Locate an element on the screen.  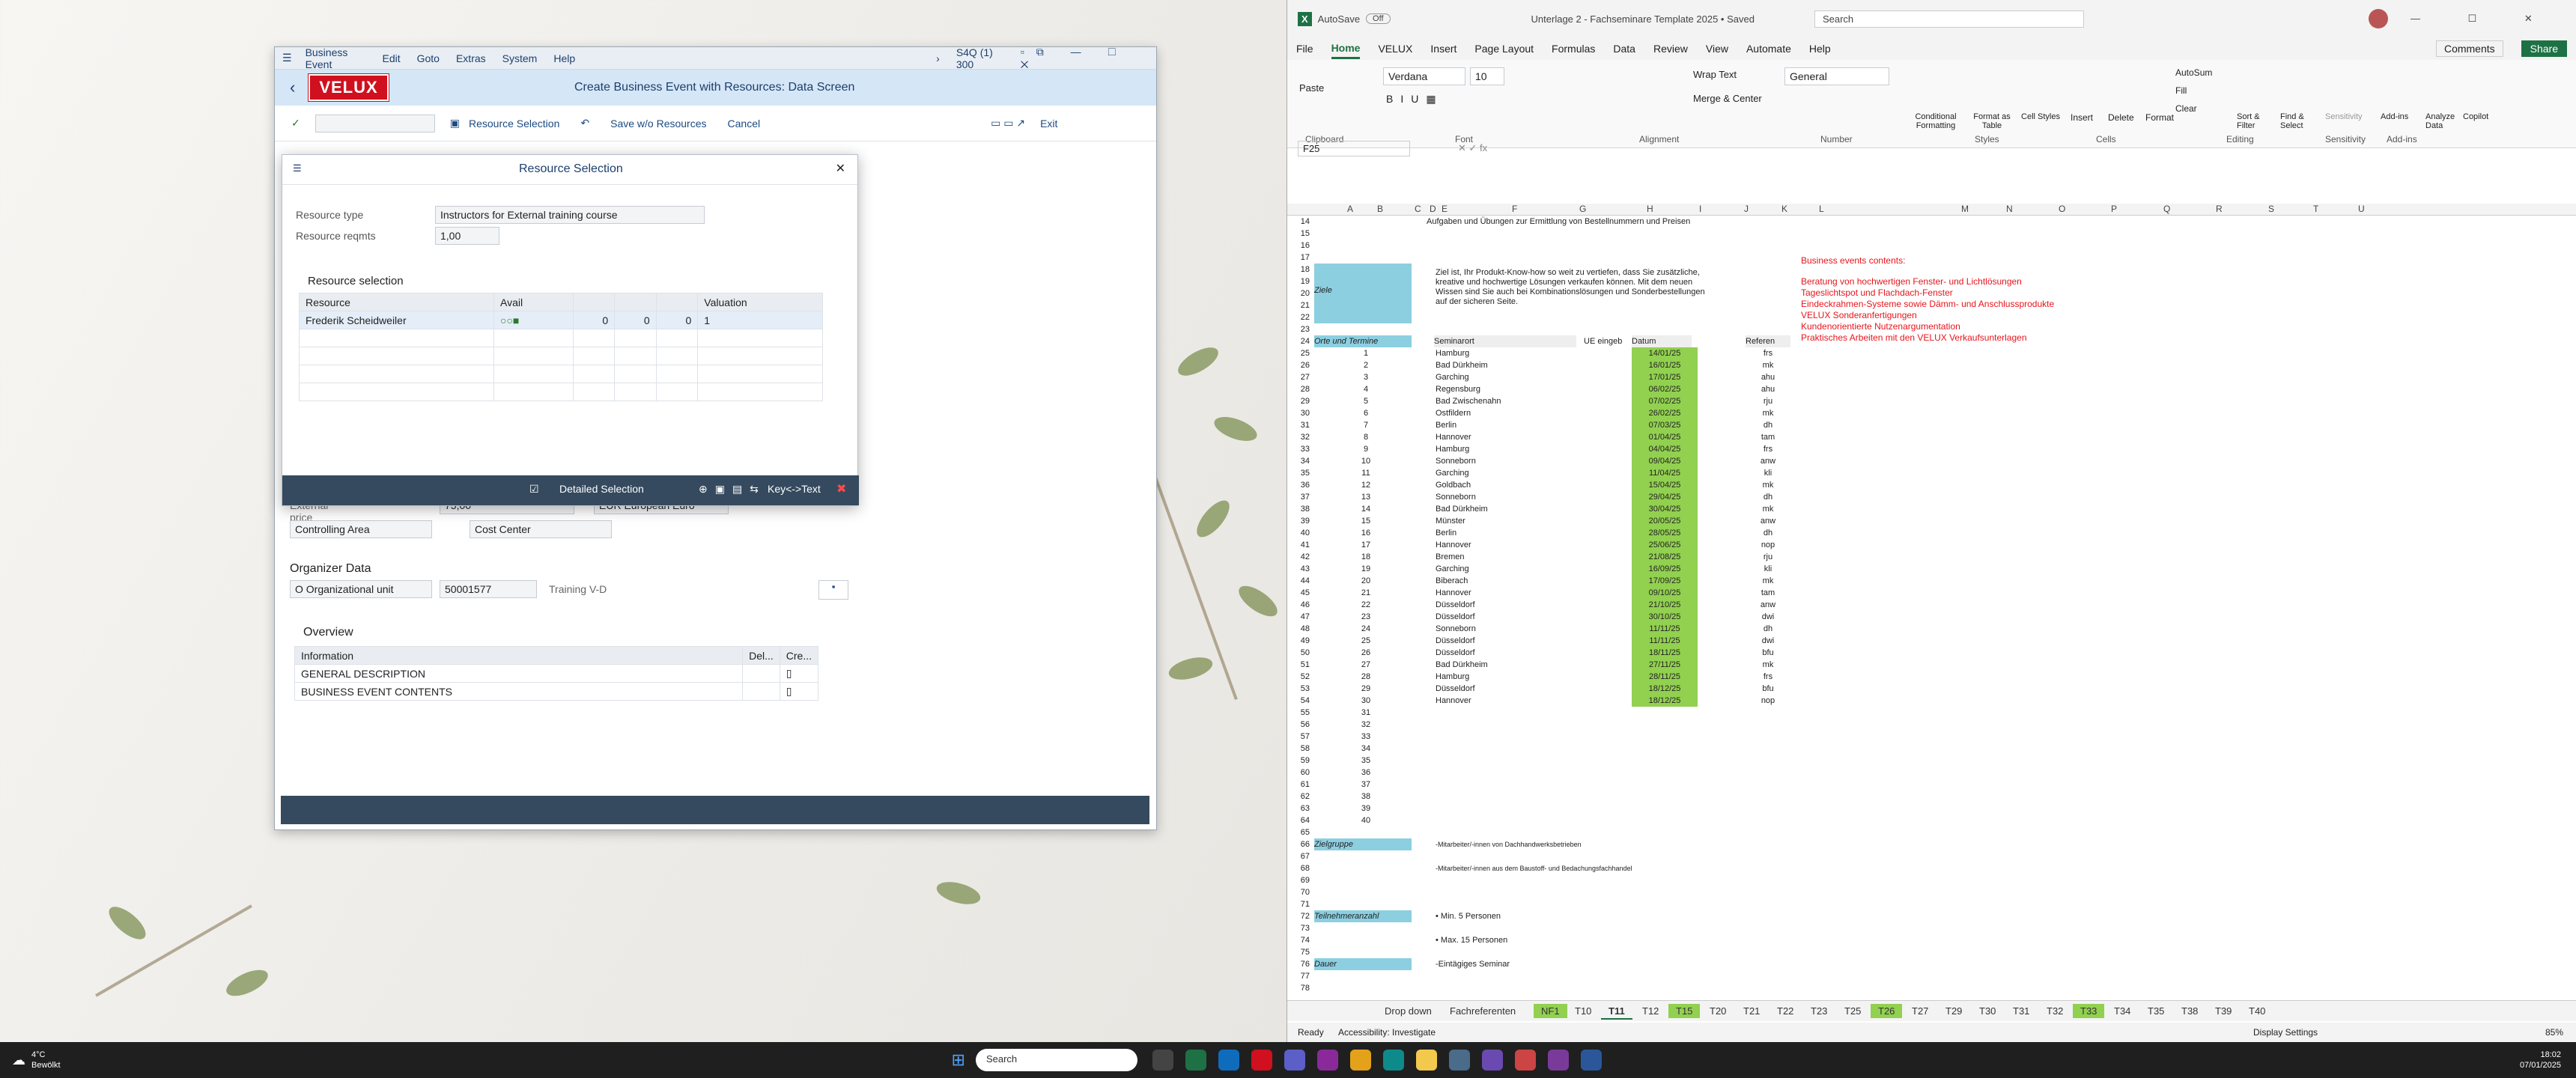
row-number: 43 is located at coordinates (1298, 569).